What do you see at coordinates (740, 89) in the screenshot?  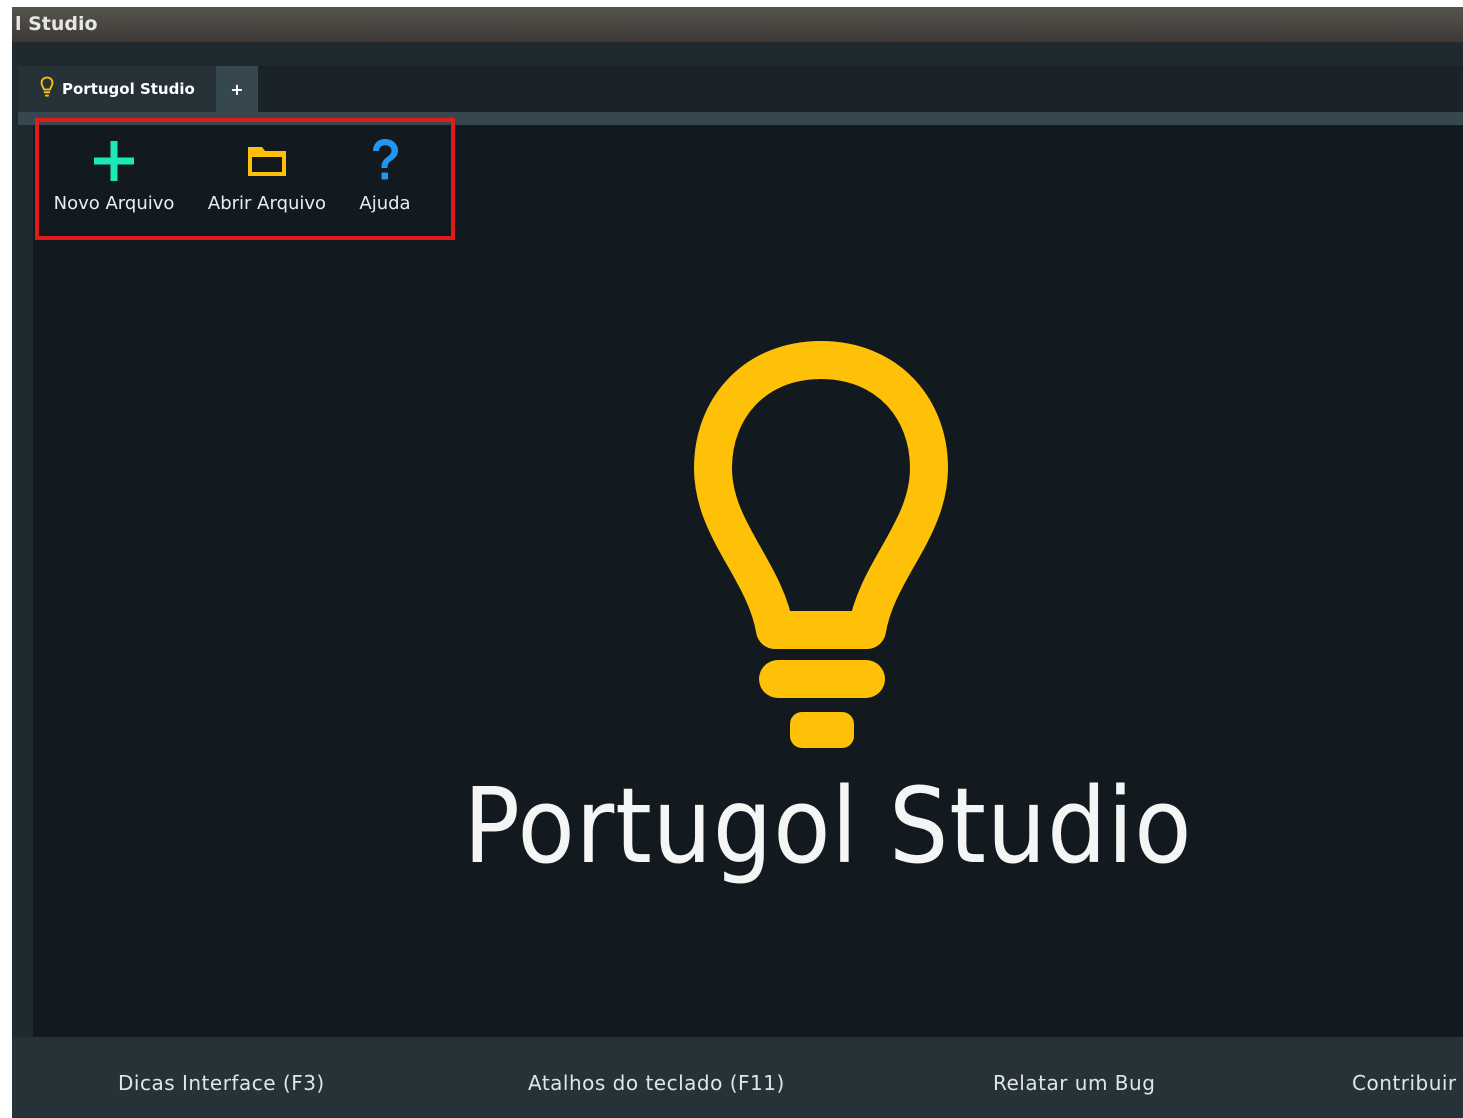 I see `tab-bar: Portugol Studio +` at bounding box center [740, 89].